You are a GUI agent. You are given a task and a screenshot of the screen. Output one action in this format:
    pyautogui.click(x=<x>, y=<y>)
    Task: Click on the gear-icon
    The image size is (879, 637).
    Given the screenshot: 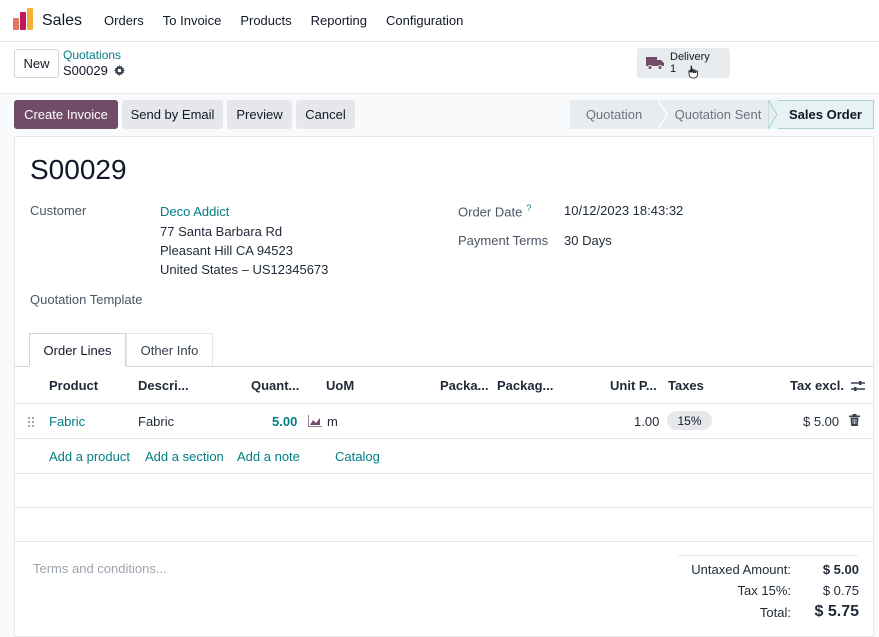 What is the action you would take?
    pyautogui.click(x=119, y=70)
    